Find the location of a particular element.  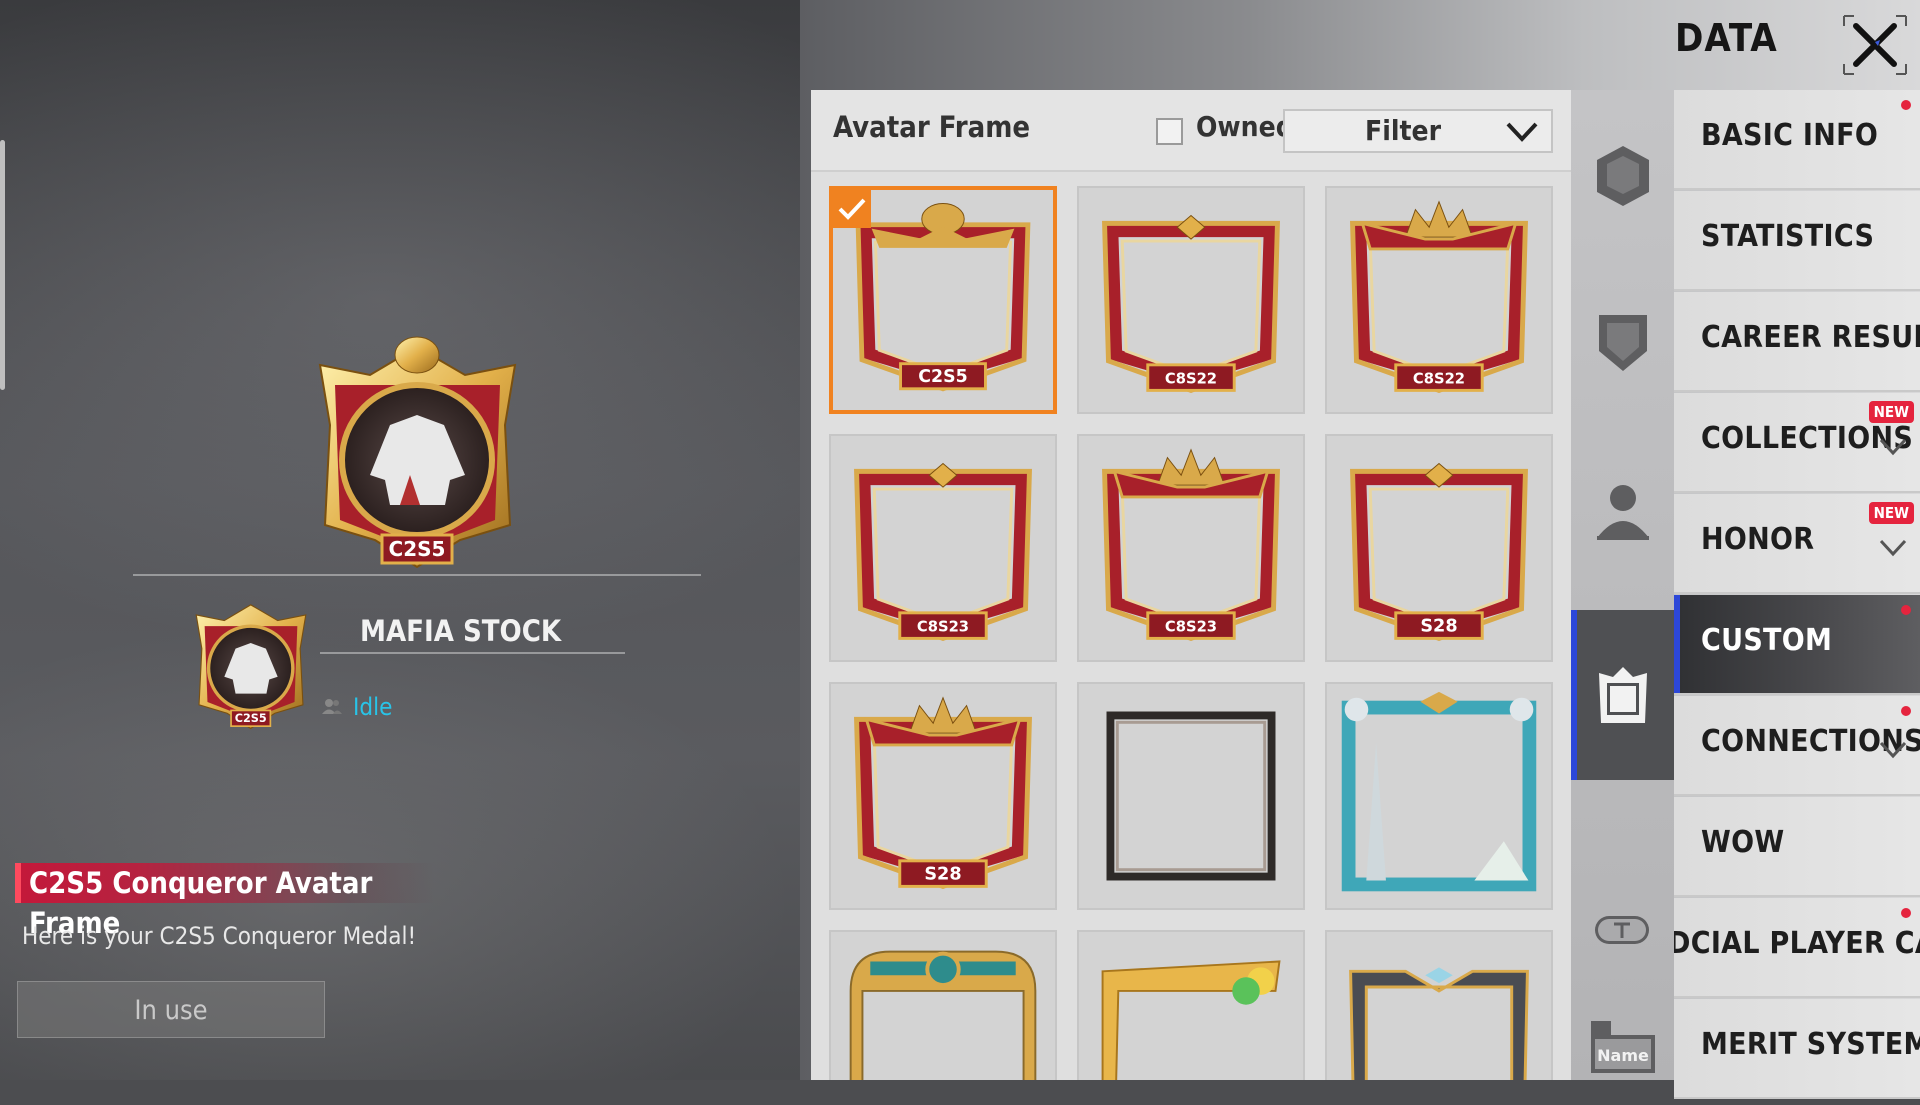

menu-item-label: WOW is located at coordinates (1743, 842).